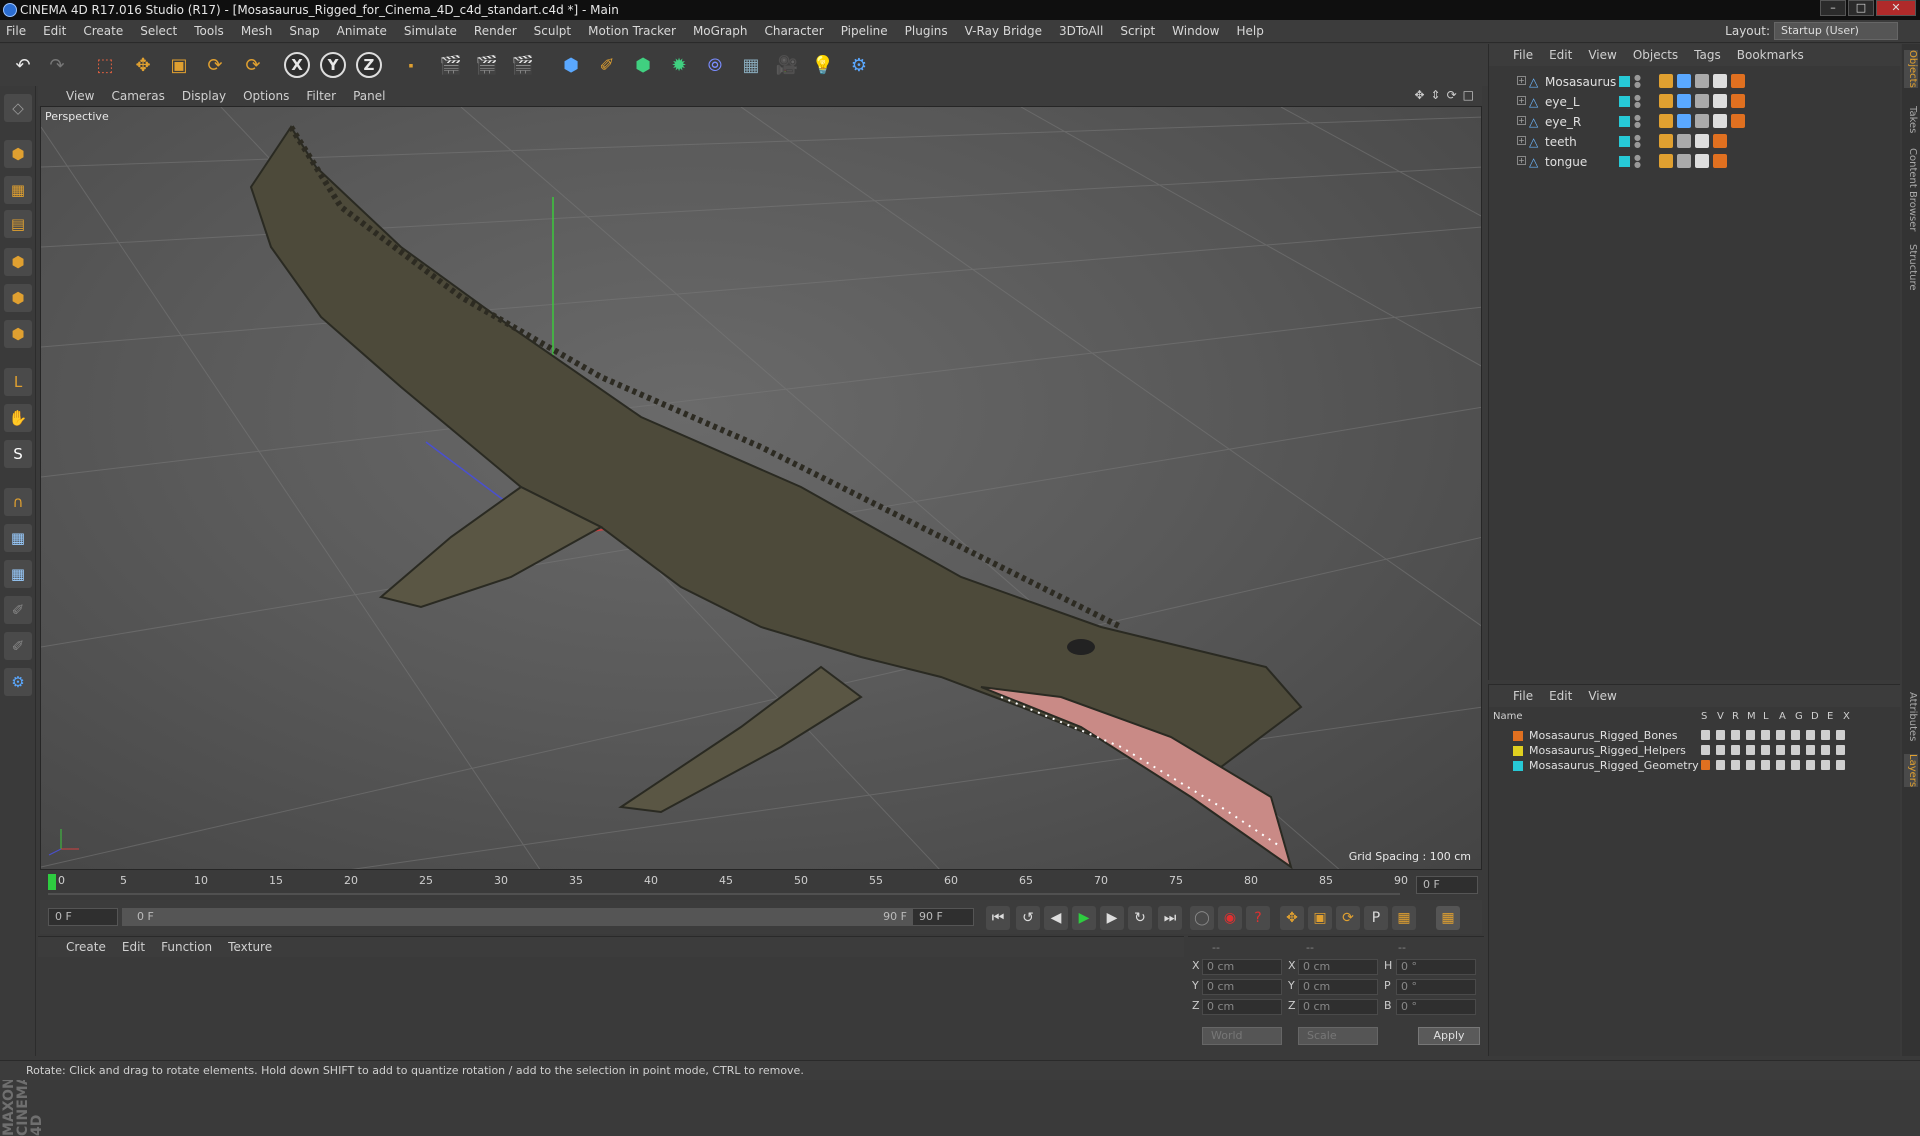 The height and width of the screenshot is (1136, 1920). Describe the element at coordinates (1655, 55) in the screenshot. I see `om-menu-objects: Objects` at that location.